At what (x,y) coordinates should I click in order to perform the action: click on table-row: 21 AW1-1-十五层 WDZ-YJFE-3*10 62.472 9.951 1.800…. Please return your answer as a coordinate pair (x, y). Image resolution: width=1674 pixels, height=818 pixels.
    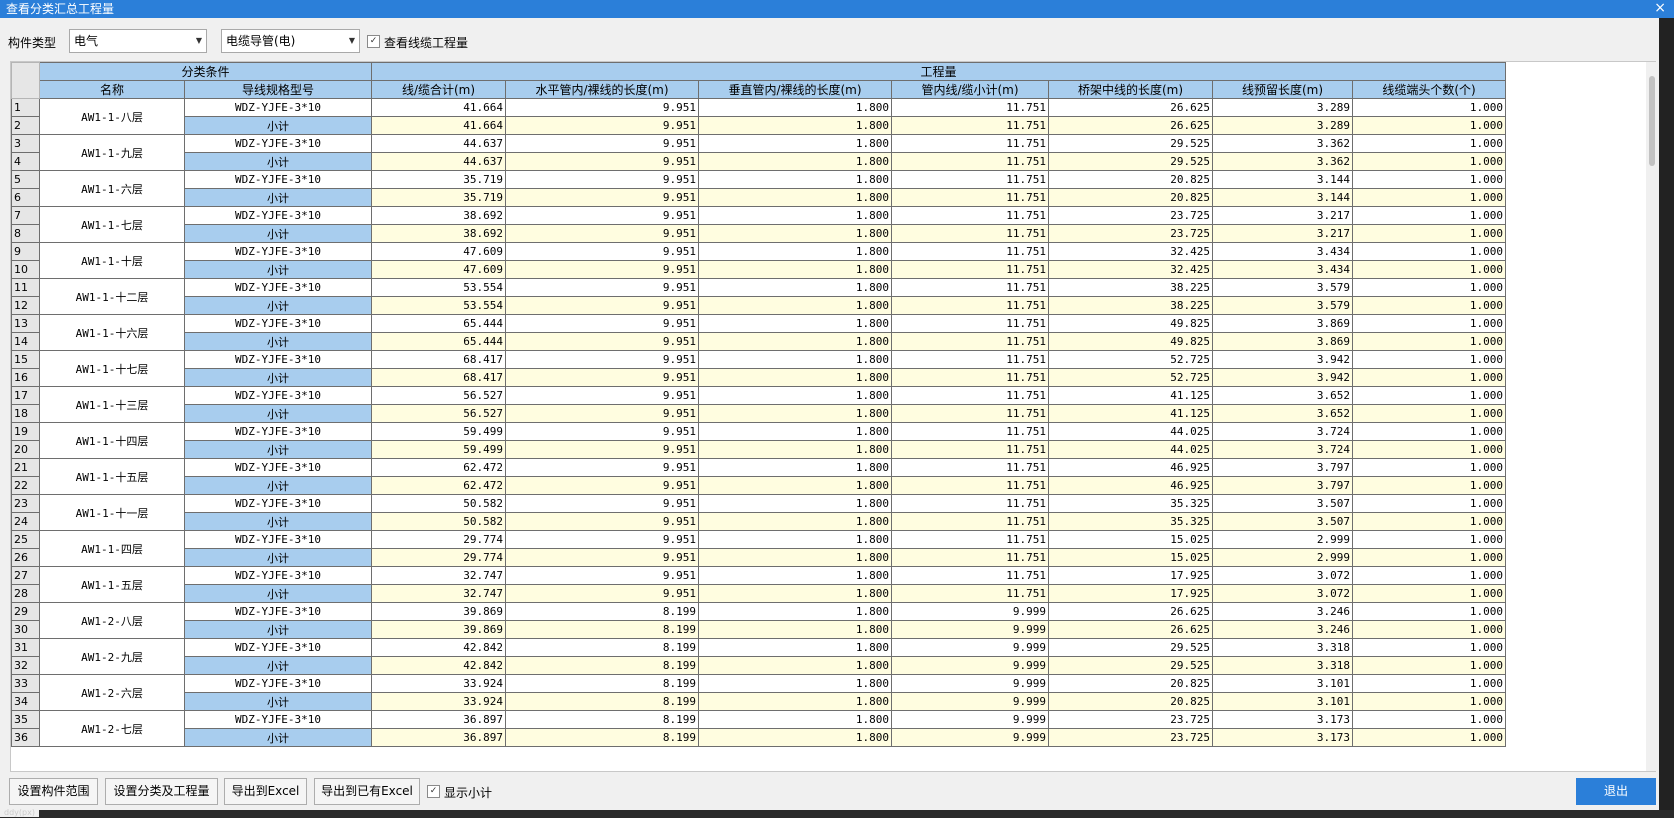
    Looking at the image, I should click on (758, 476).